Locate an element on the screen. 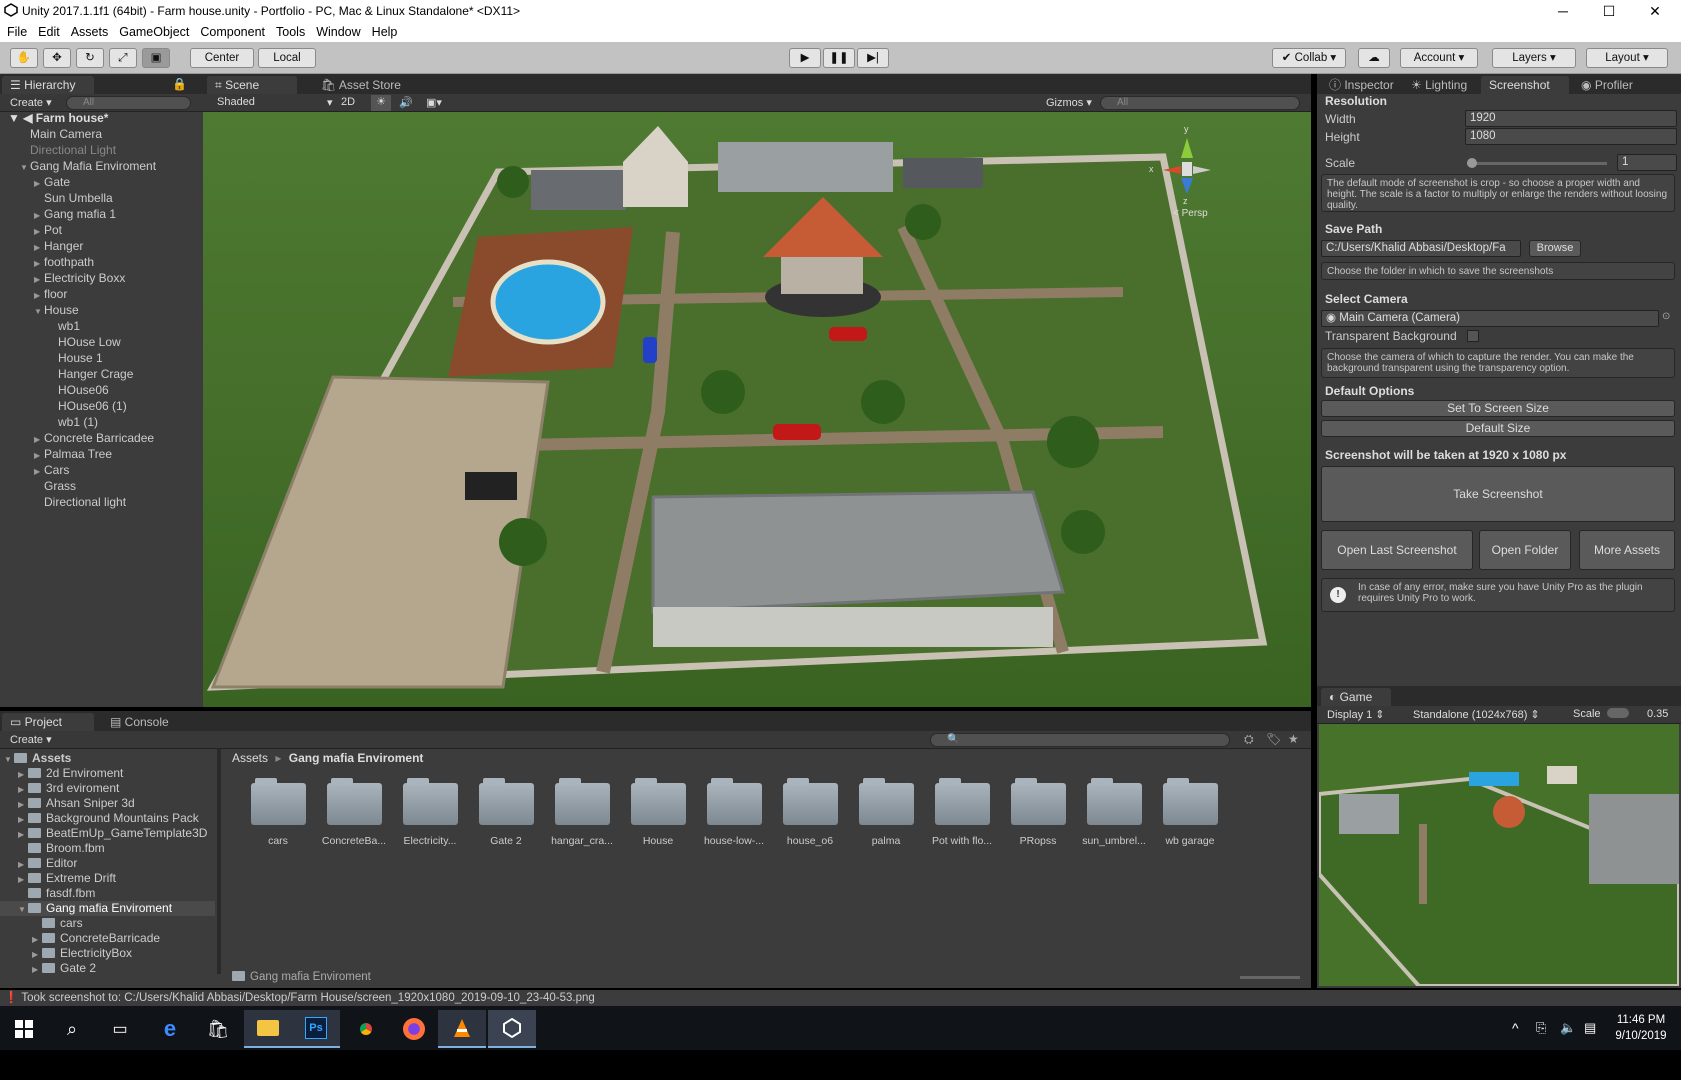  width-field: 1920 is located at coordinates (1571, 118).